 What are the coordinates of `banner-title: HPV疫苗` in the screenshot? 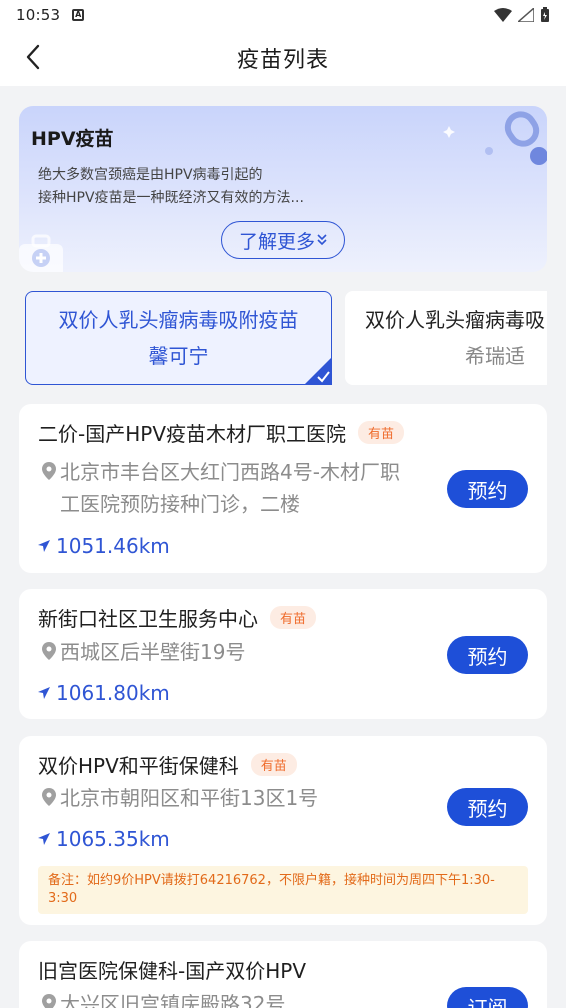 It's located at (72, 139).